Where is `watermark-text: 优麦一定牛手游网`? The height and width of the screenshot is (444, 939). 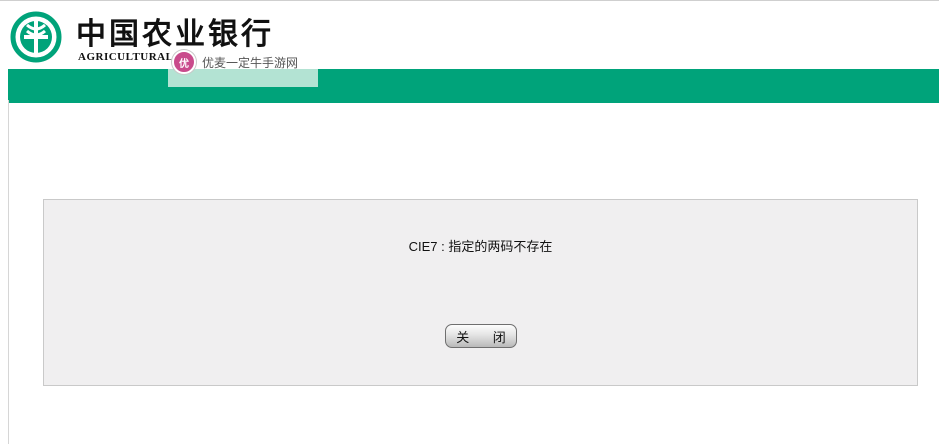
watermark-text: 优麦一定牛手游网 is located at coordinates (250, 62).